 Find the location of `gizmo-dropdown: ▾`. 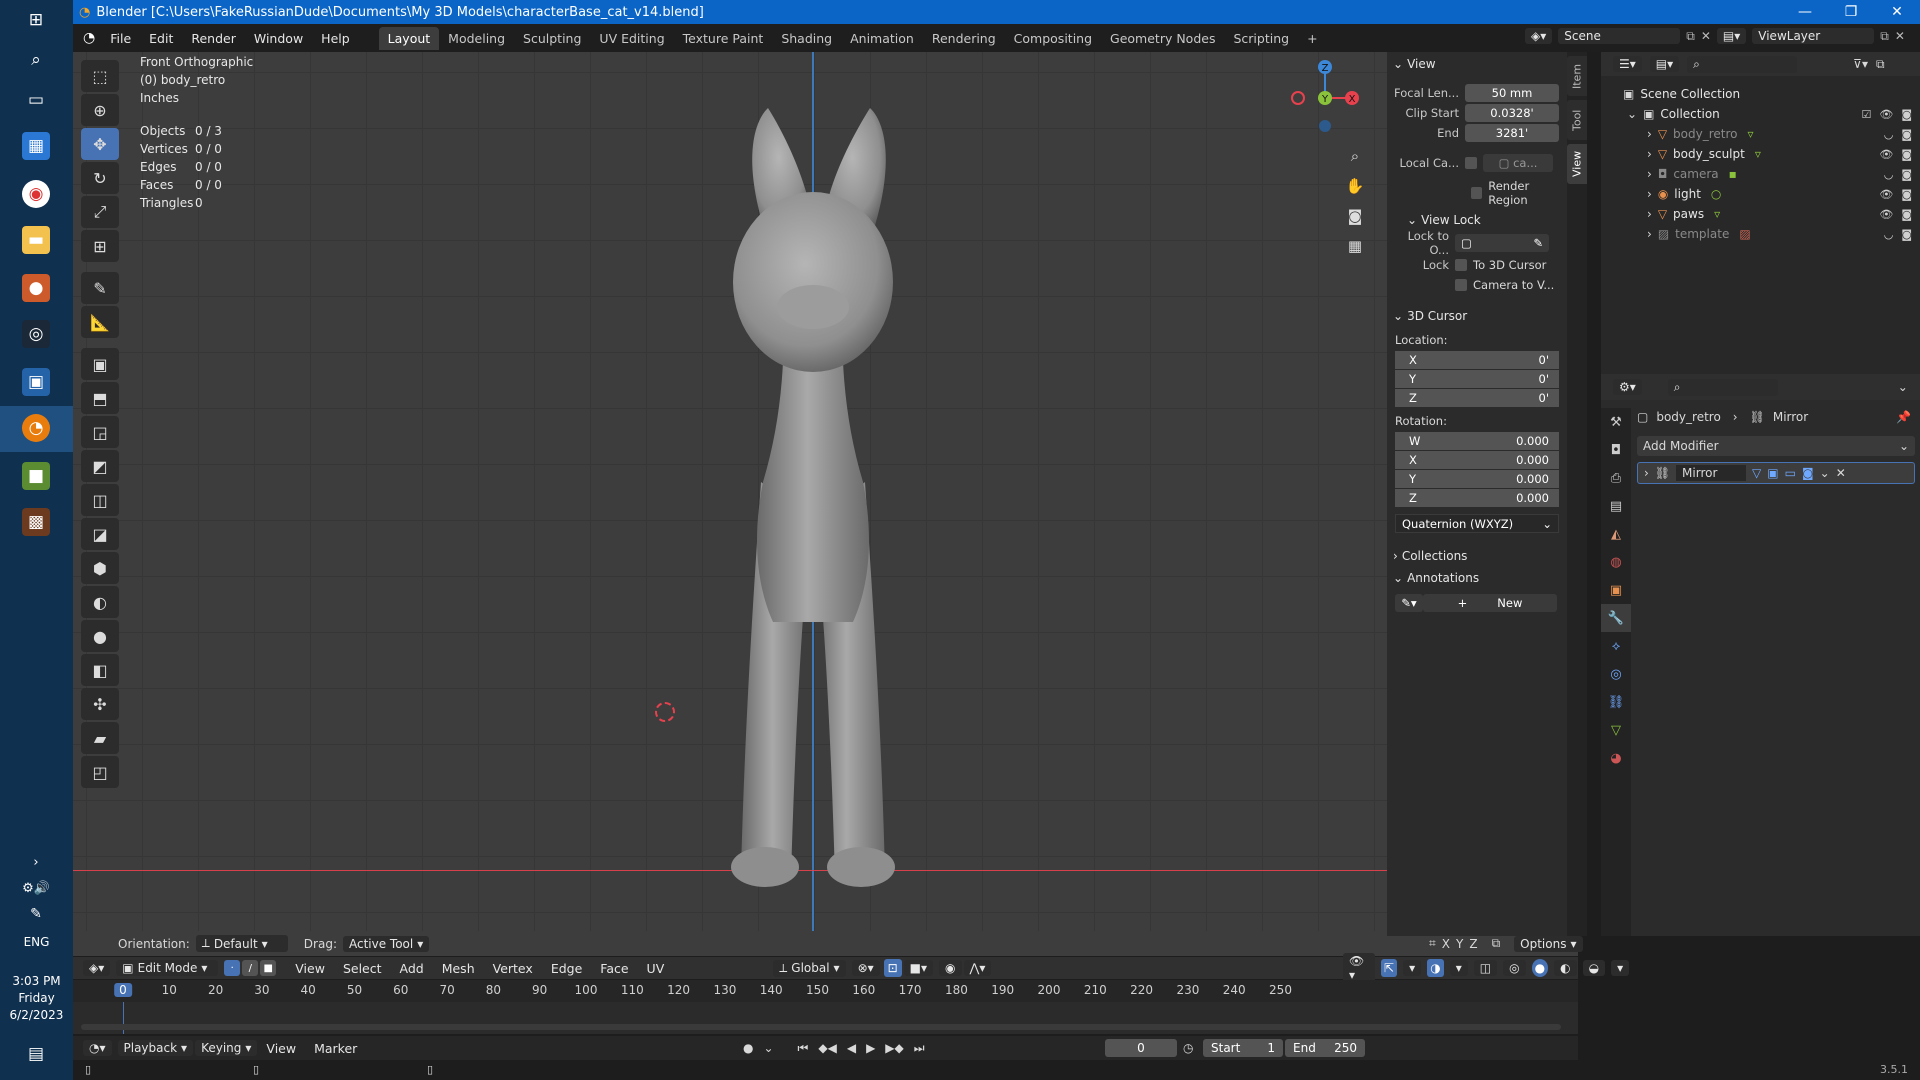

gizmo-dropdown: ▾ is located at coordinates (1412, 968).